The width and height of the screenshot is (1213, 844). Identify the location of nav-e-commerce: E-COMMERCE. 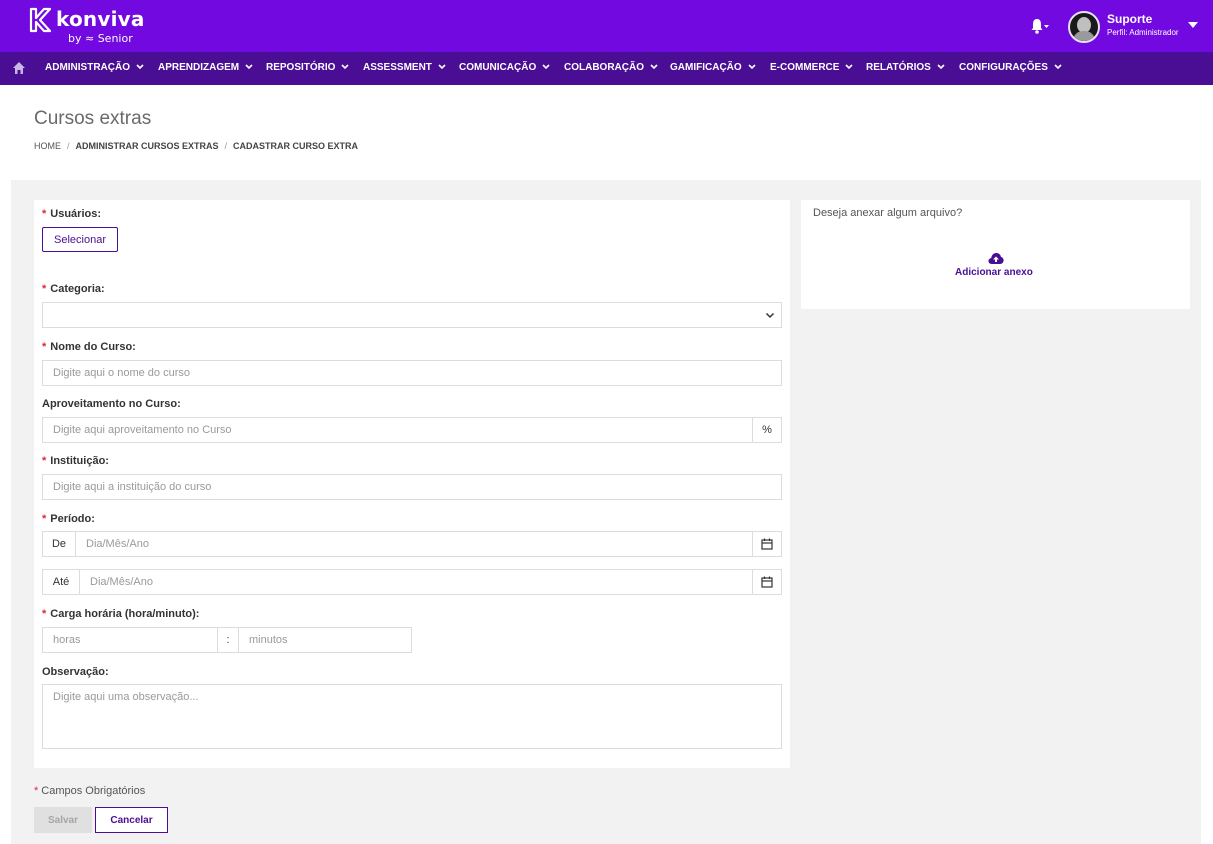
(812, 68).